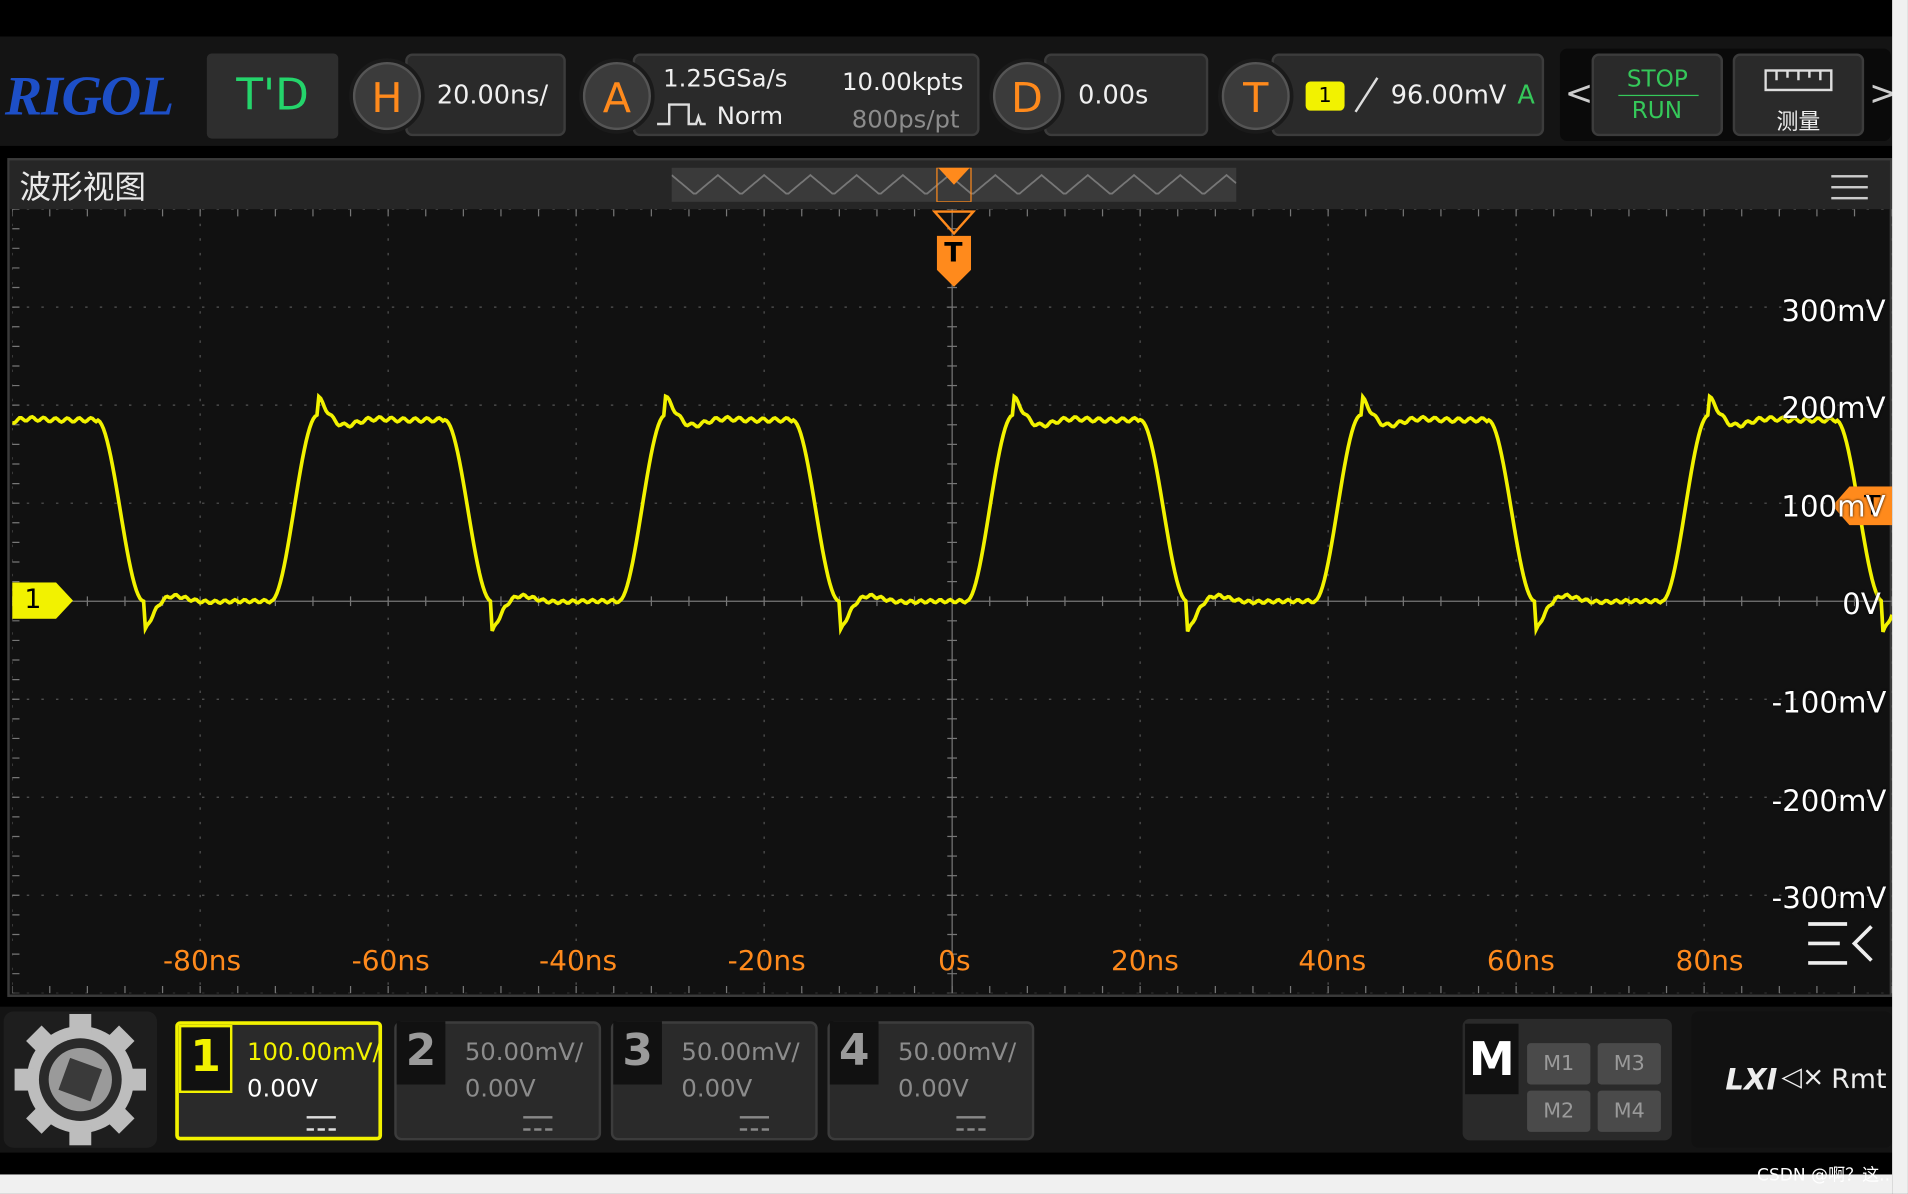 This screenshot has height=1194, width=1908. Describe the element at coordinates (1448, 95) in the screenshot. I see `trigger-level: 96.00mV` at that location.